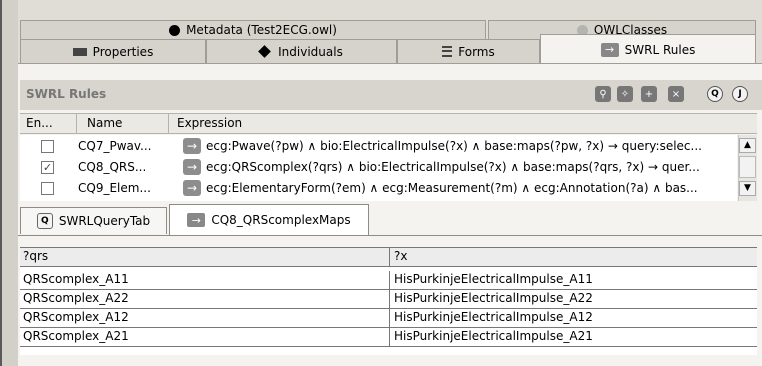 The image size is (762, 366). What do you see at coordinates (493, 336) in the screenshot?
I see `cell-x: HisPurkinjeElectricalImpulse_A21` at bounding box center [493, 336].